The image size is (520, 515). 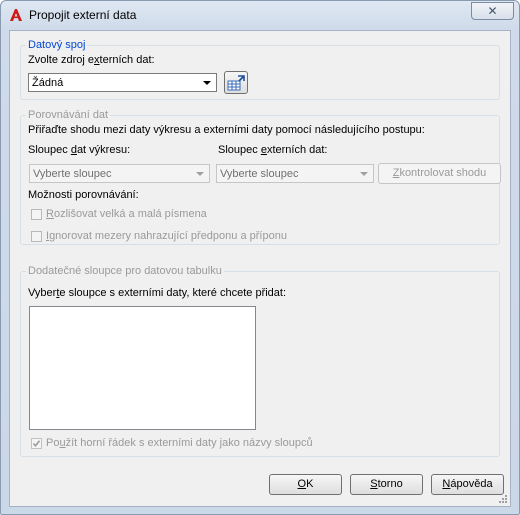 What do you see at coordinates (91, 60) in the screenshot?
I see `source-label: Zvolte zdroj externích dat:` at bounding box center [91, 60].